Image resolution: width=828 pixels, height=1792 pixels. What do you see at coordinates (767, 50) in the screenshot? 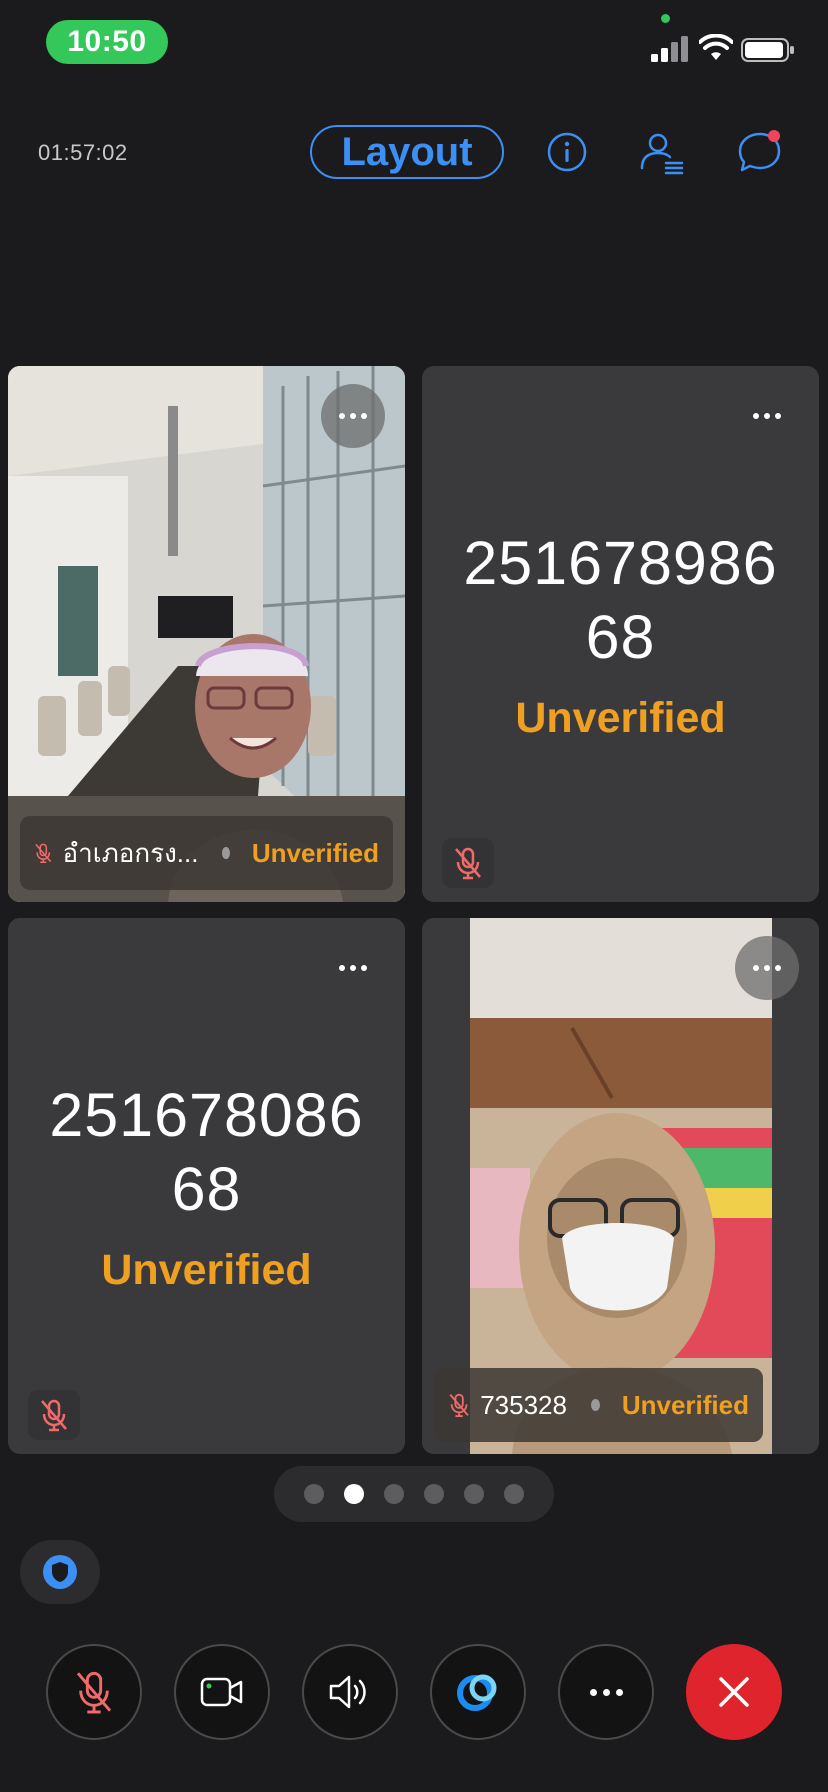
I see `battery-icon` at bounding box center [767, 50].